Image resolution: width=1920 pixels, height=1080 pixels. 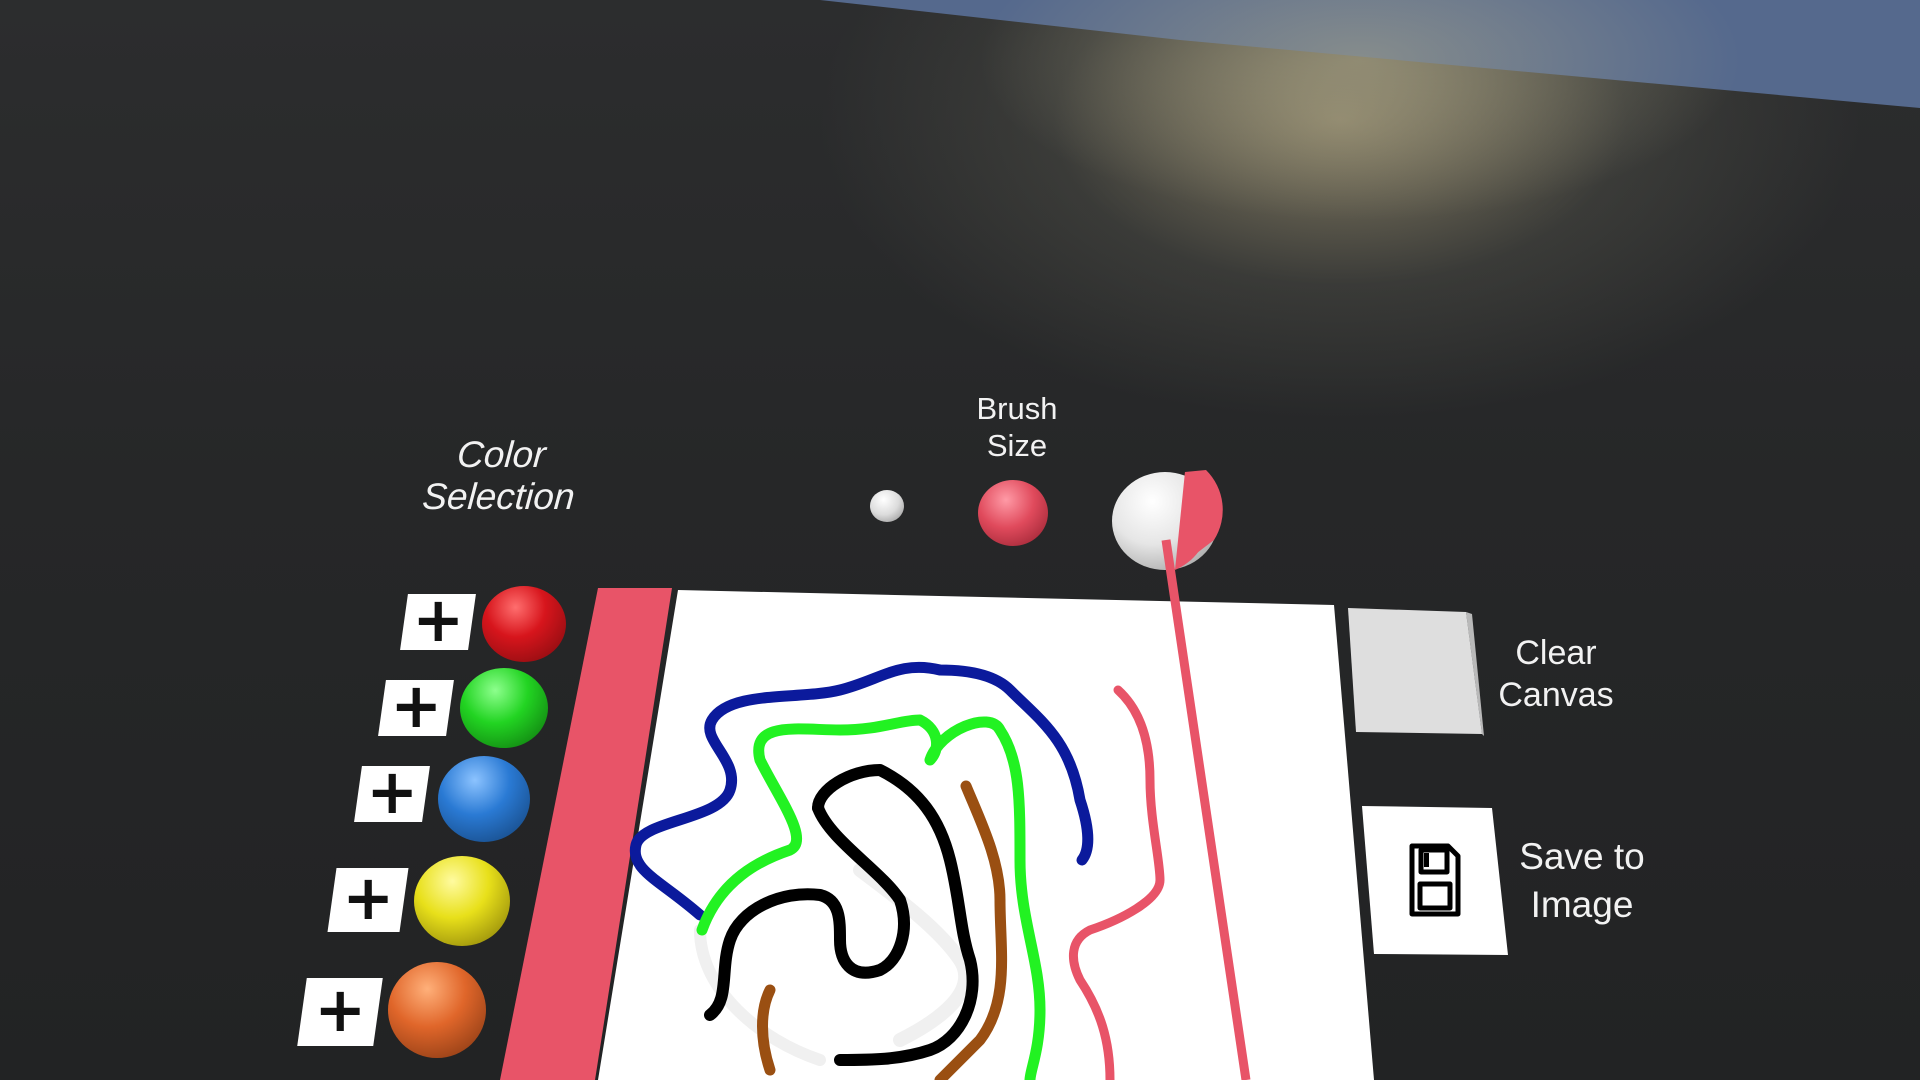 What do you see at coordinates (1582, 880) in the screenshot?
I see `save-to-image-label: Save to Image` at bounding box center [1582, 880].